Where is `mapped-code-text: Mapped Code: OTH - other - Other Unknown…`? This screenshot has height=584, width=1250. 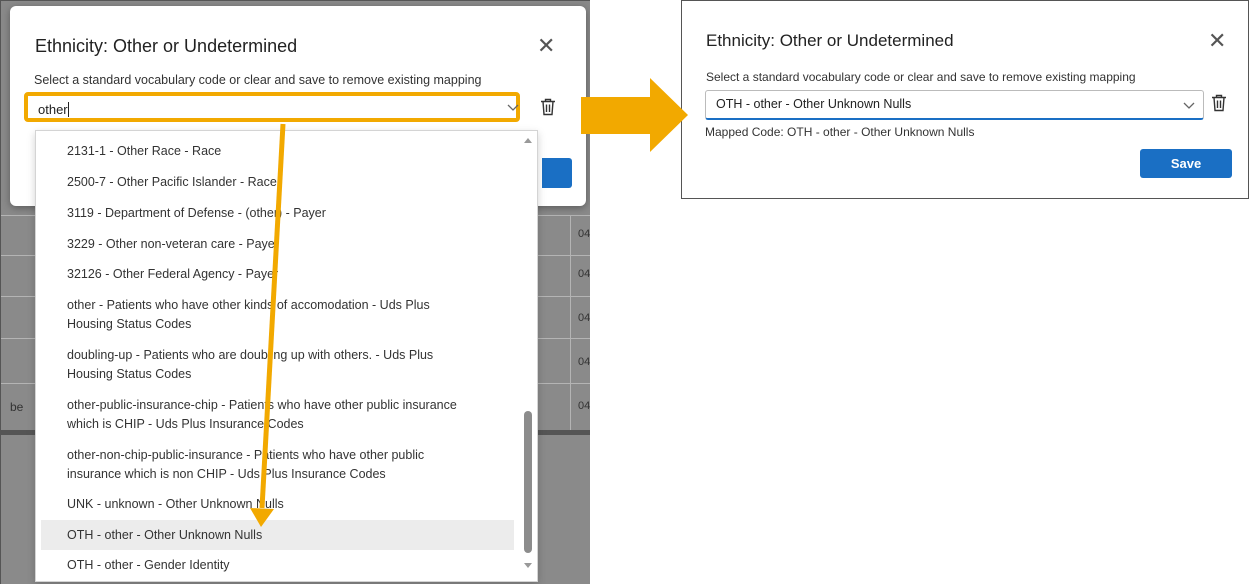
mapped-code-text: Mapped Code: OTH - other - Other Unknown… is located at coordinates (840, 132).